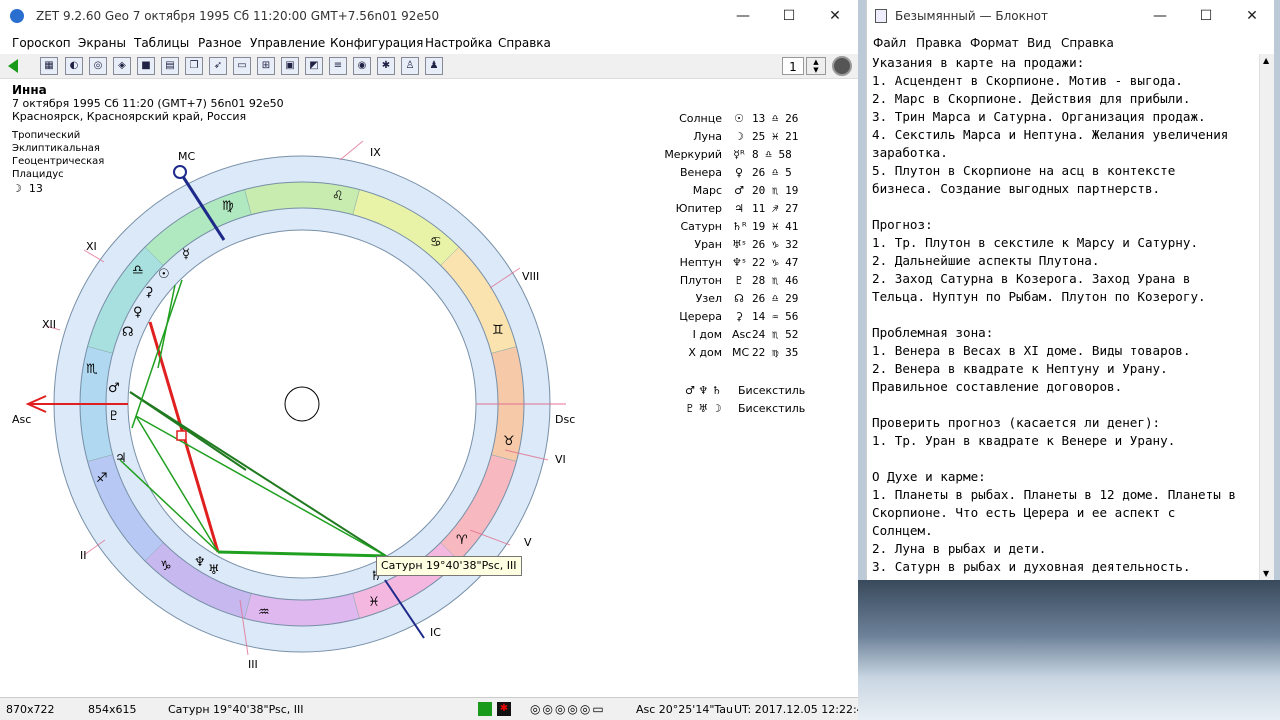 The height and width of the screenshot is (720, 1280). What do you see at coordinates (730, 175) in the screenshot?
I see `planet-row: Венера ♀ 26 ♎ 5` at bounding box center [730, 175].